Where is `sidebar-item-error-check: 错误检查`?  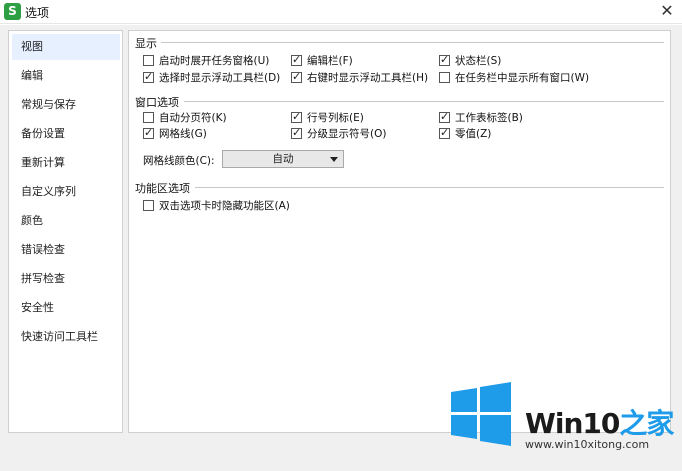 sidebar-item-error-check: 错误检查 is located at coordinates (66, 250).